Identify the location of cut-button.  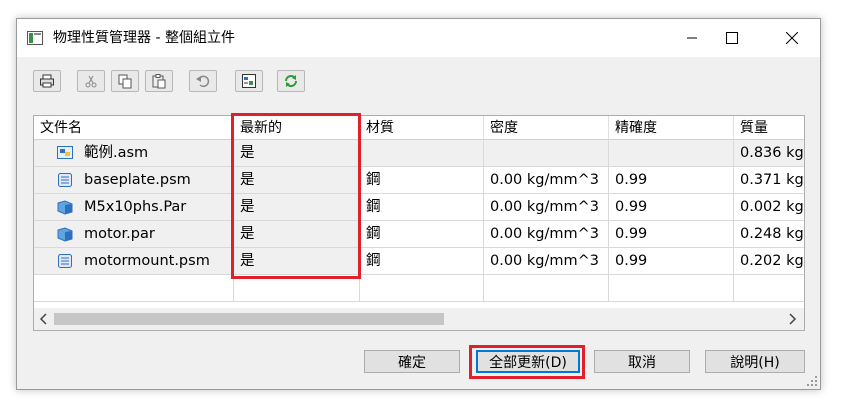
(91, 81).